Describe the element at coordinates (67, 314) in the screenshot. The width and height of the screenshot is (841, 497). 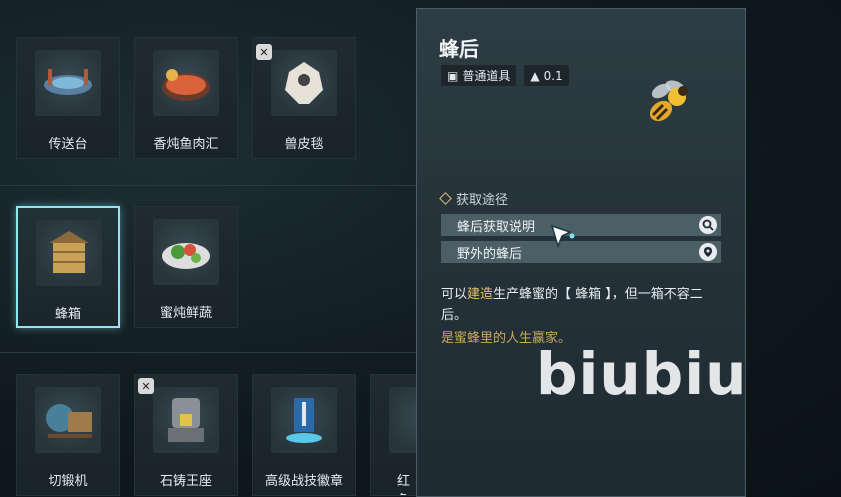
I see `item-label: 蜂箱` at that location.